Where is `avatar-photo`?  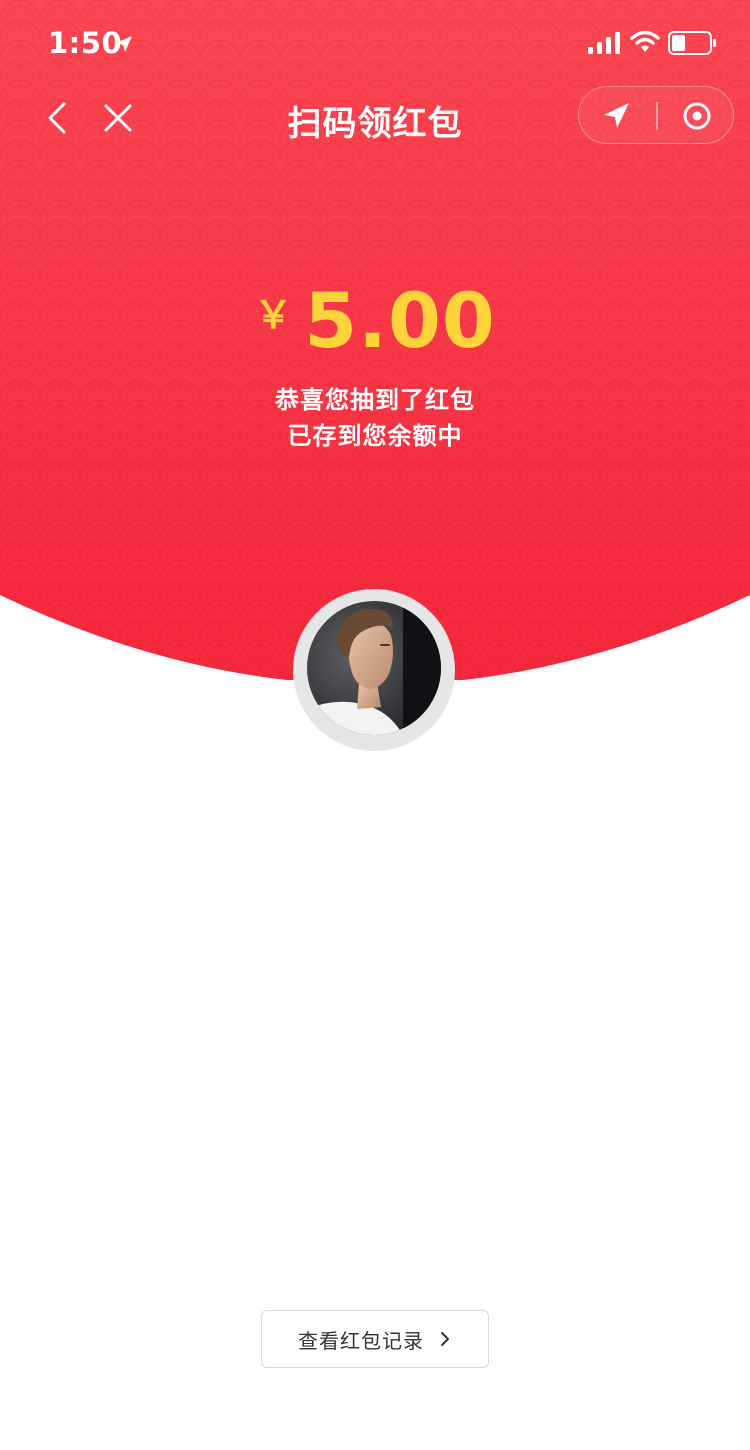 avatar-photo is located at coordinates (374, 668).